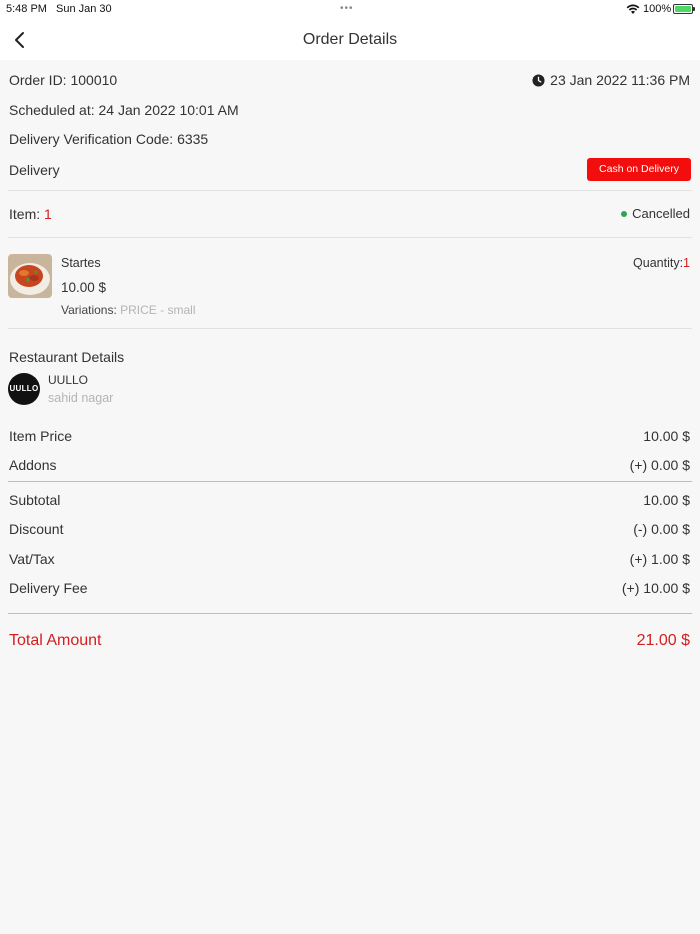  I want to click on restaurant-address: sahid nagar, so click(81, 398).